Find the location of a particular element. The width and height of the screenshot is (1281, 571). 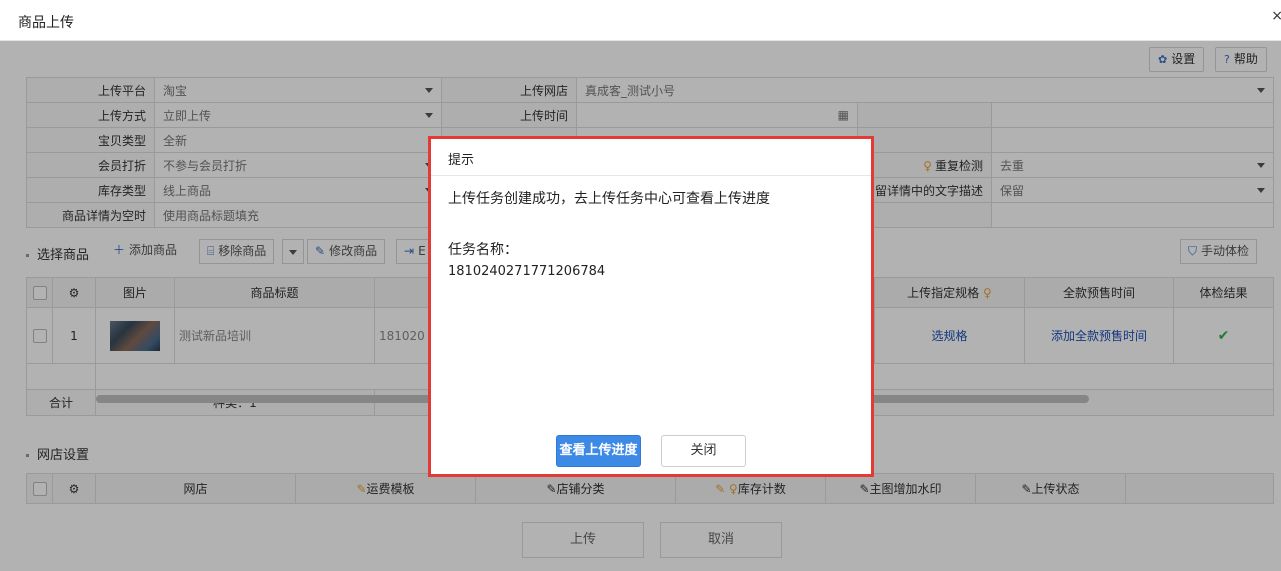

dialog-message: 上传任务创建成功，去上传任务中心可查看上传进度 is located at coordinates (609, 199).